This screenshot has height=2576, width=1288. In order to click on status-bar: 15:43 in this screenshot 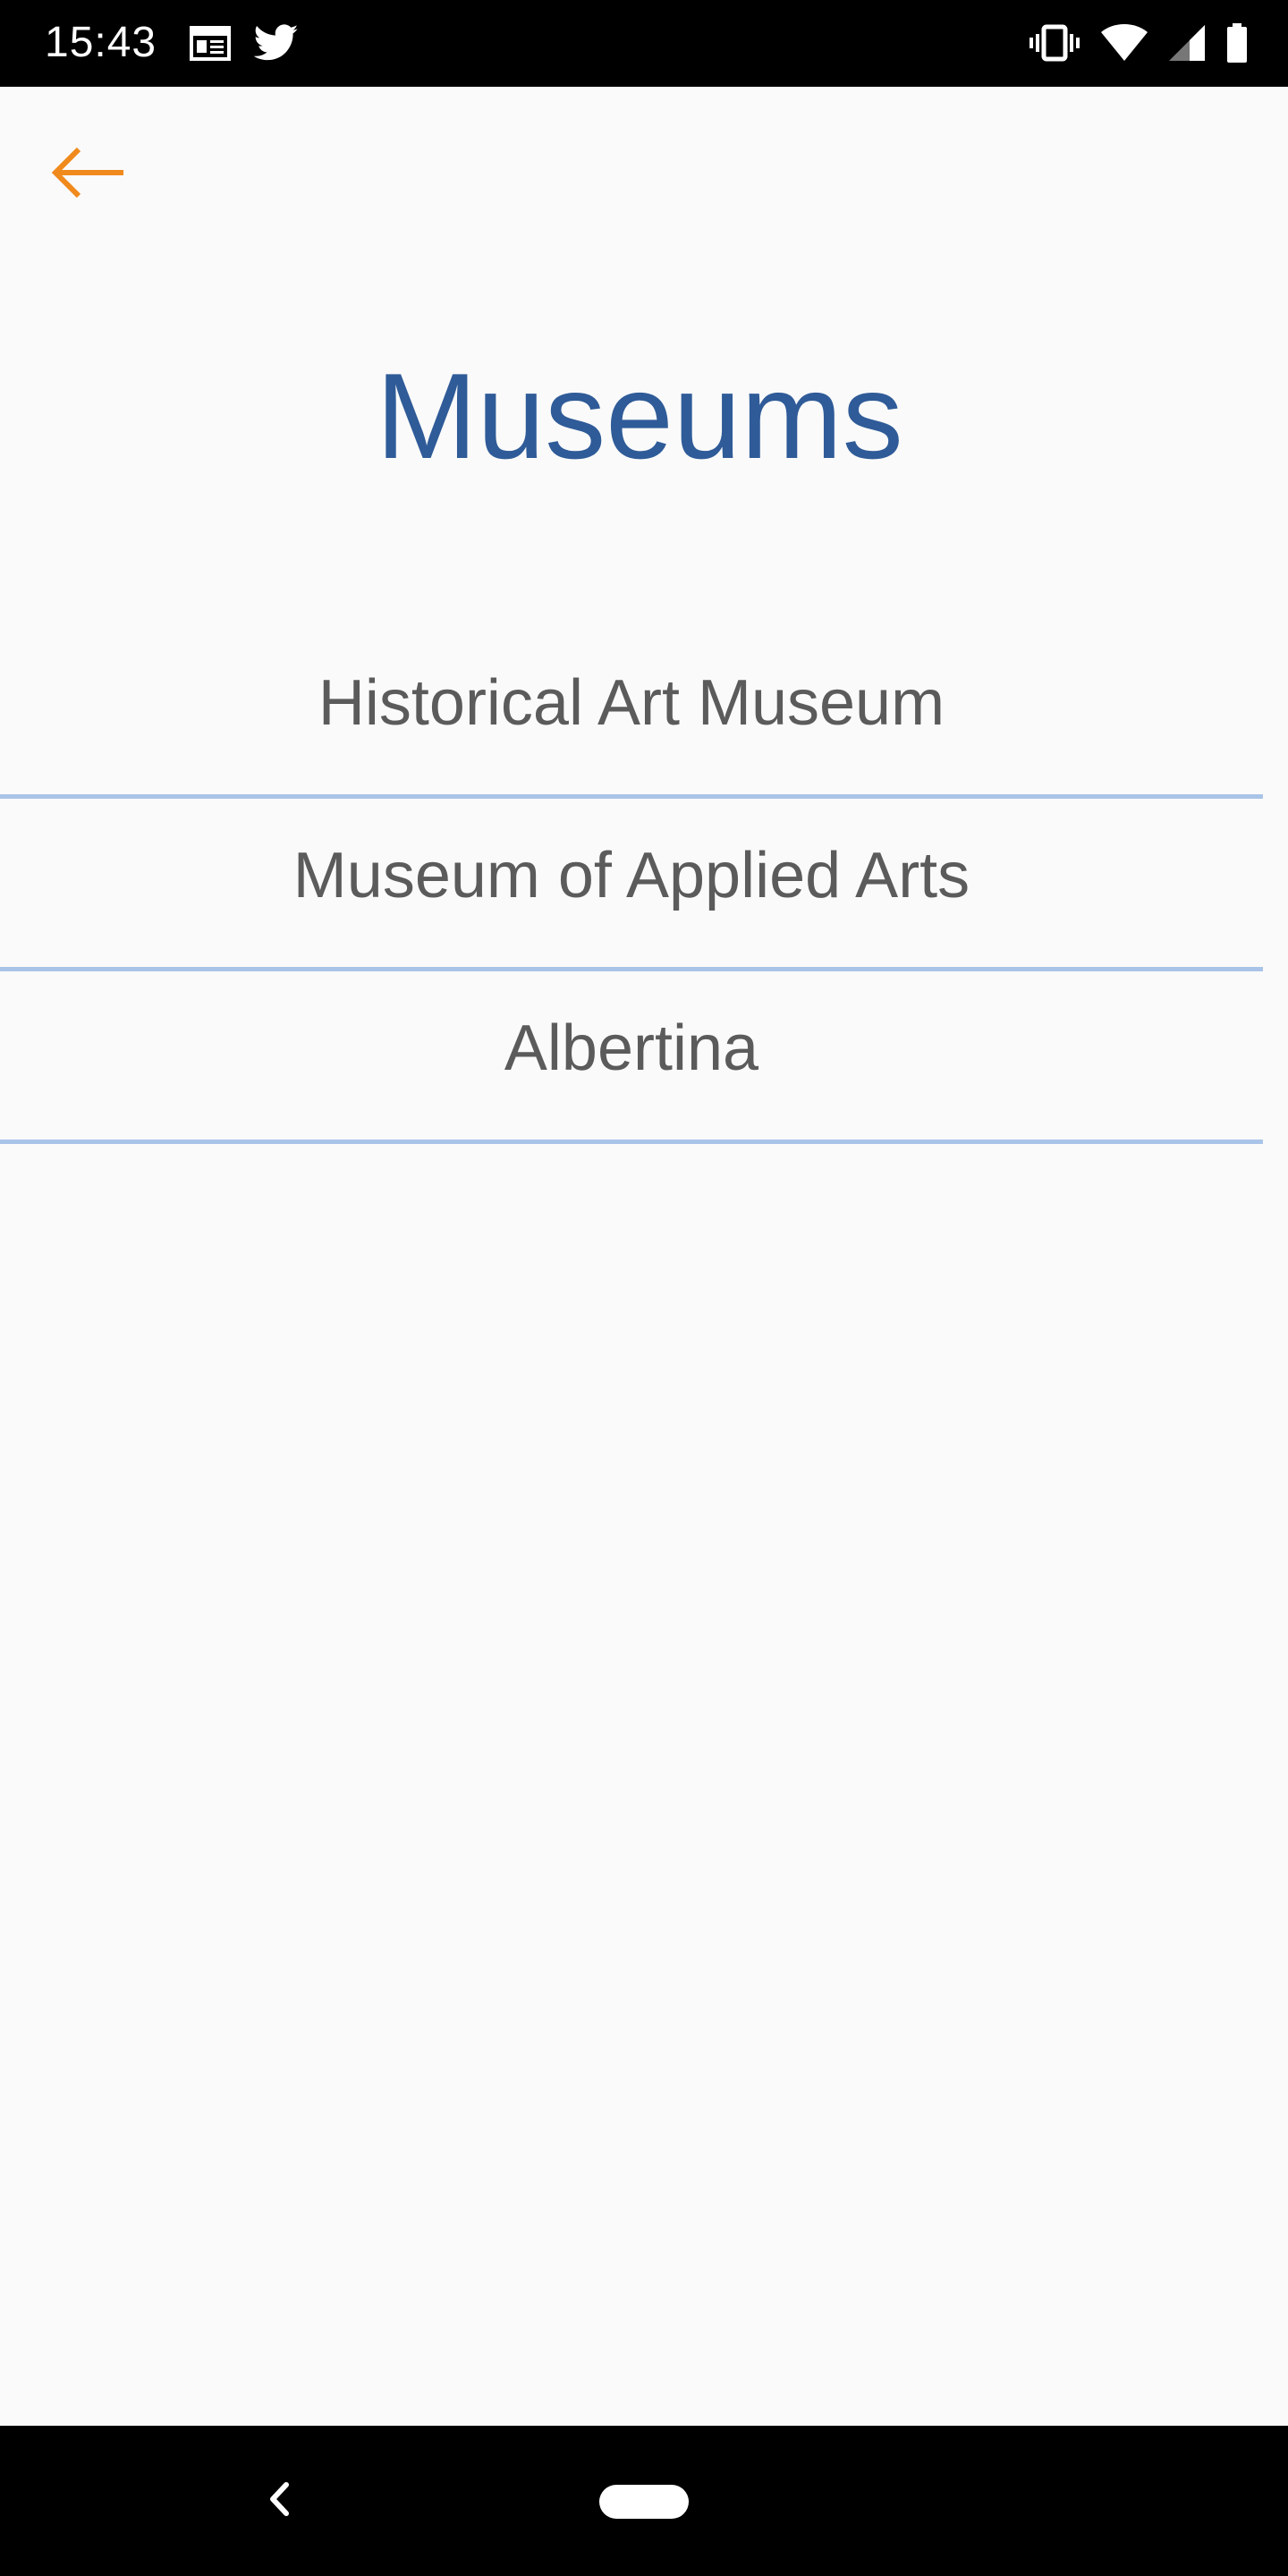, I will do `click(644, 43)`.